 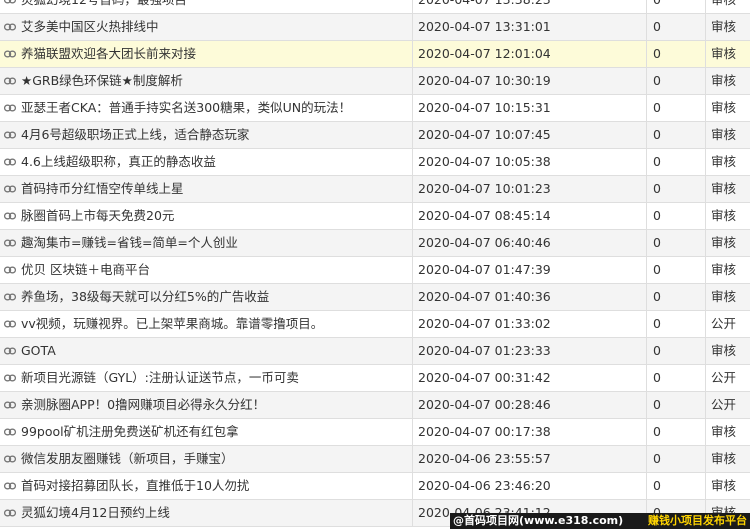 What do you see at coordinates (129, 243) in the screenshot?
I see `row-title-link: 趣淘集市=赚钱=省钱=简单=个人创业` at bounding box center [129, 243].